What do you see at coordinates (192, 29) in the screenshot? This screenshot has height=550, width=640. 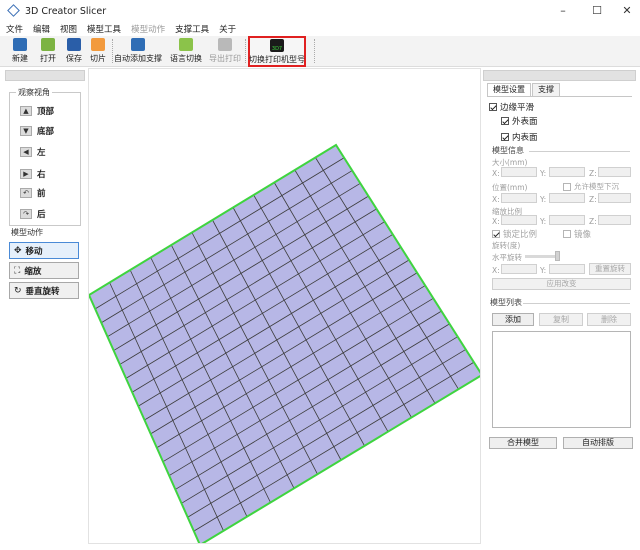 I see `menu-support-tools: 支撑工具` at bounding box center [192, 29].